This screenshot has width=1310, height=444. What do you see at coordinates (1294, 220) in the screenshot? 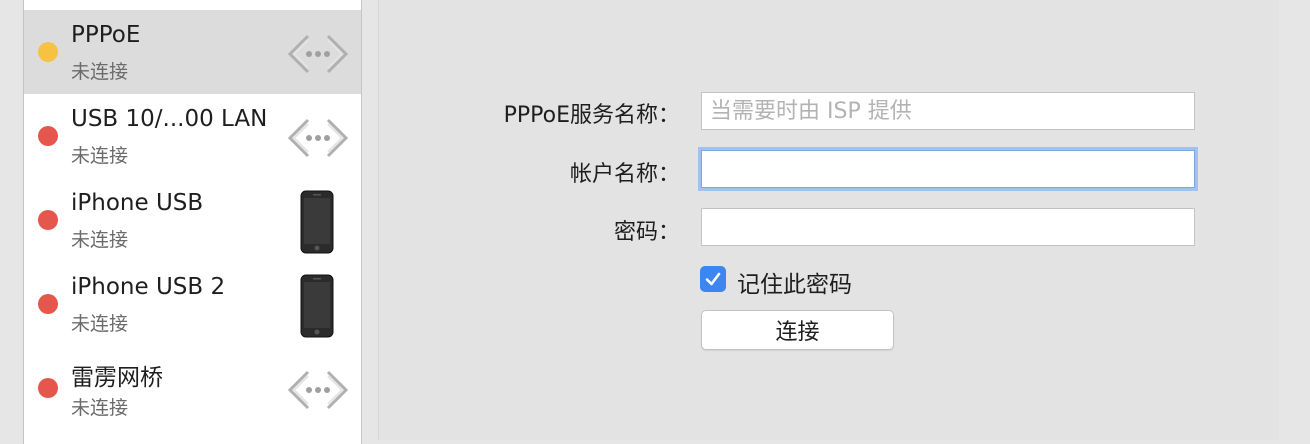
I see `window-right-edge` at bounding box center [1294, 220].